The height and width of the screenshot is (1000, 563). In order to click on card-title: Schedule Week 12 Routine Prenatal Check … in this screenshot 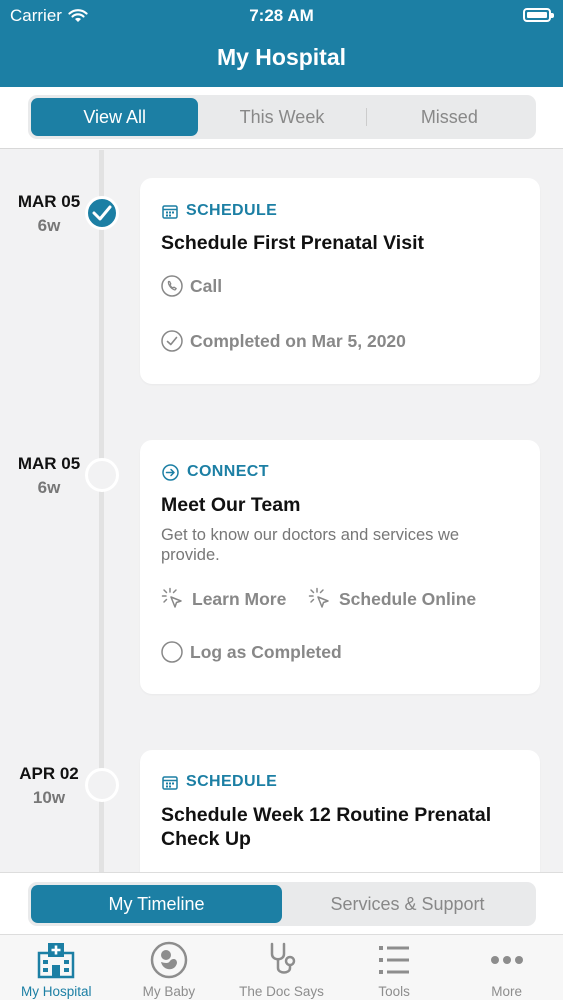, I will do `click(326, 827)`.